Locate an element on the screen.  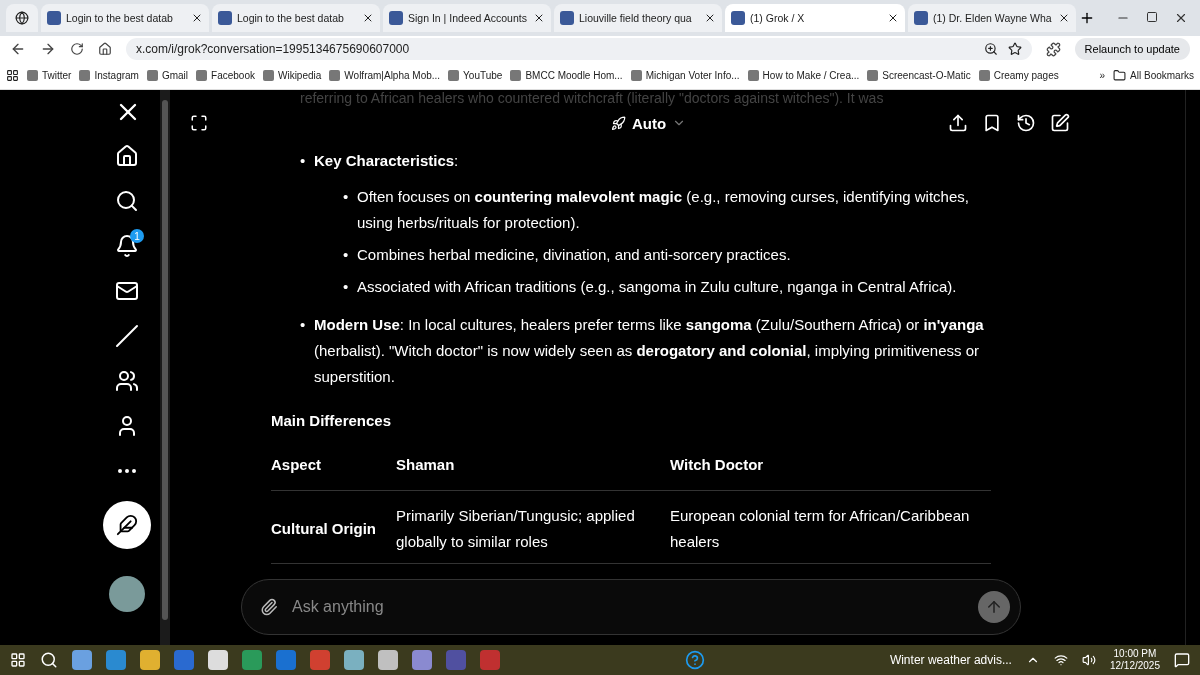
feather-icon is located at coordinates (127, 525).